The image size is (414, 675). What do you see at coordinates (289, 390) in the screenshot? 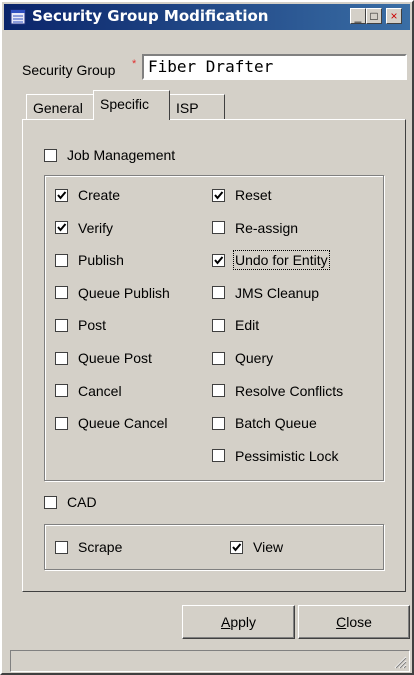
I see `resolve-conflicts-label: Resolve Conflicts` at bounding box center [289, 390].